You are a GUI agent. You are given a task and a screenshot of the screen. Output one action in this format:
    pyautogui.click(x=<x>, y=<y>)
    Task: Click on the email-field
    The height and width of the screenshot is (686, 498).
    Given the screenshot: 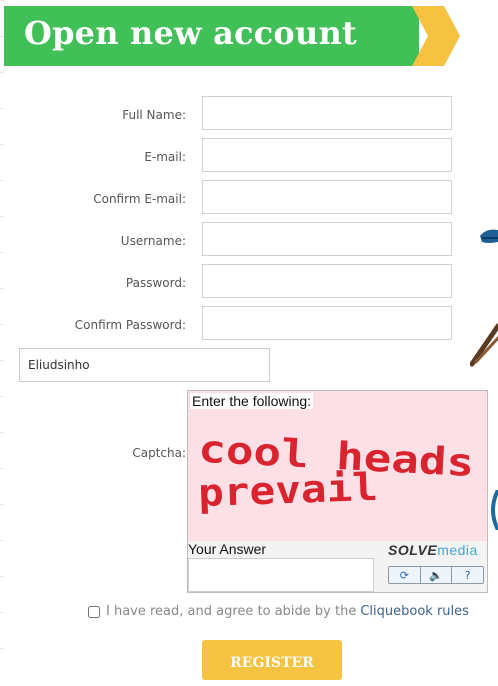 What is the action you would take?
    pyautogui.click(x=327, y=155)
    